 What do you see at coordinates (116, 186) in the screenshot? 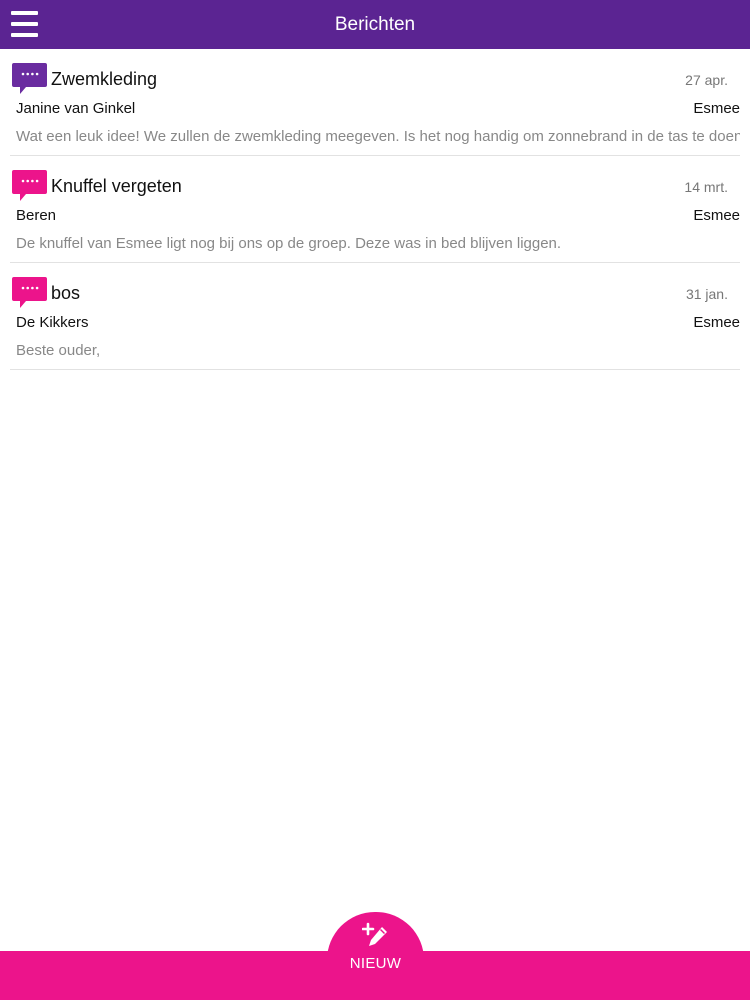
I see `message-title: Knuffel vergeten` at bounding box center [116, 186].